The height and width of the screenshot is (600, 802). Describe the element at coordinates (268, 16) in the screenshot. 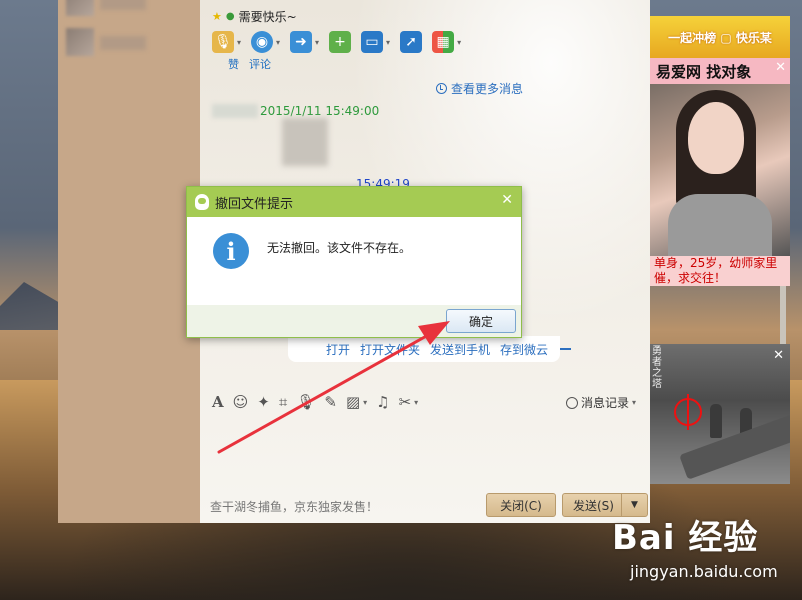

I see `chat-title: 需要快乐~` at that location.